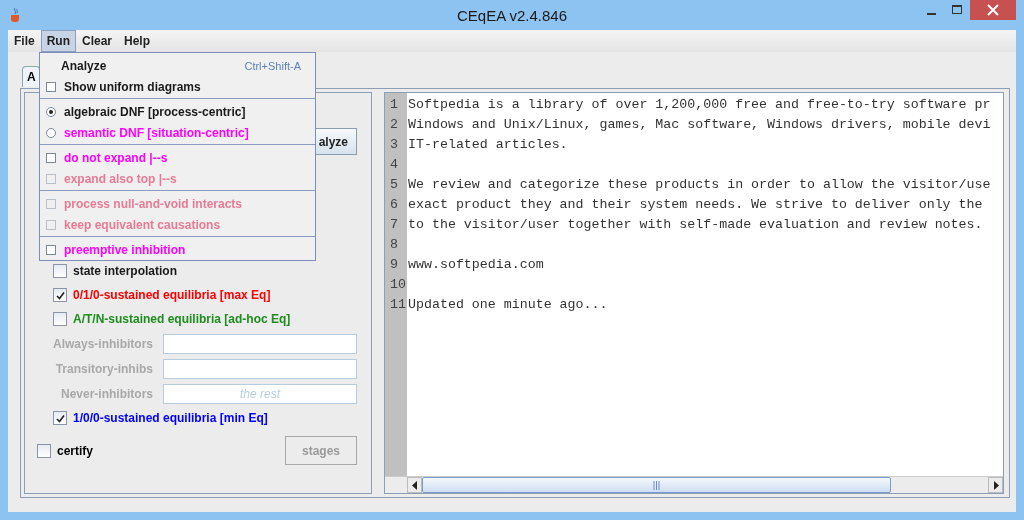 Image resolution: width=1024 pixels, height=520 pixels. What do you see at coordinates (398, 305) in the screenshot?
I see `line-number: 11` at bounding box center [398, 305].